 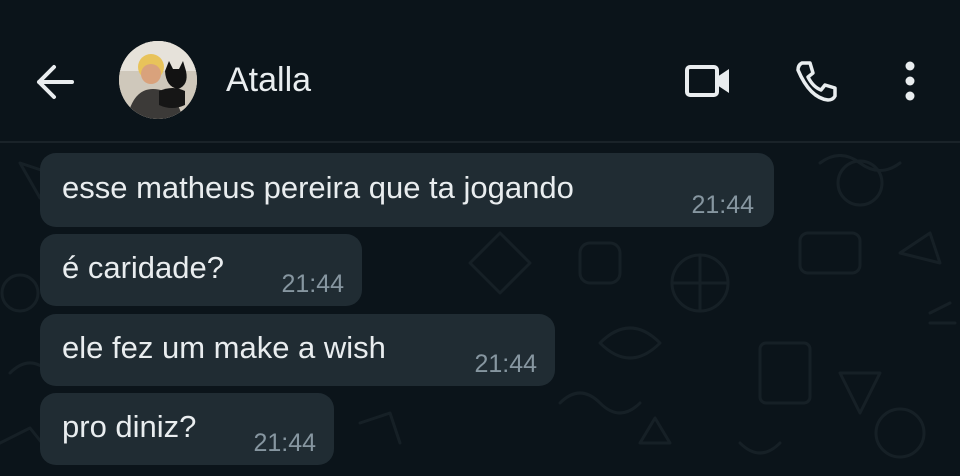 What do you see at coordinates (318, 187) in the screenshot?
I see `message-text: esse matheus pereira que ta jogando` at bounding box center [318, 187].